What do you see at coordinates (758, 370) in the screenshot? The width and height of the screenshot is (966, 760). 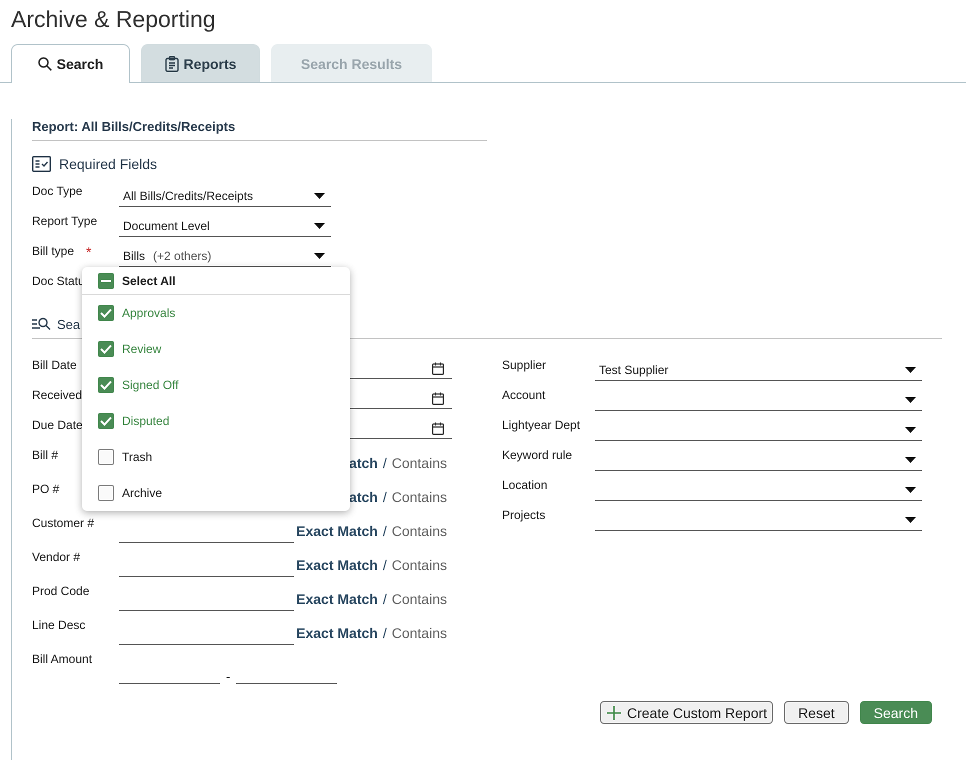 I see `select-field: Test Supplier` at bounding box center [758, 370].